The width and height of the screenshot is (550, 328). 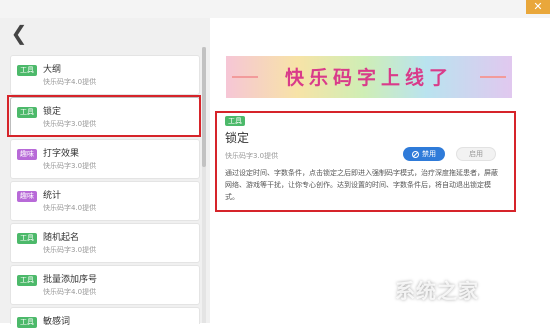 What do you see at coordinates (105, 317) in the screenshot?
I see `tool-card-sensitive-words: 工具 敏感词` at bounding box center [105, 317].